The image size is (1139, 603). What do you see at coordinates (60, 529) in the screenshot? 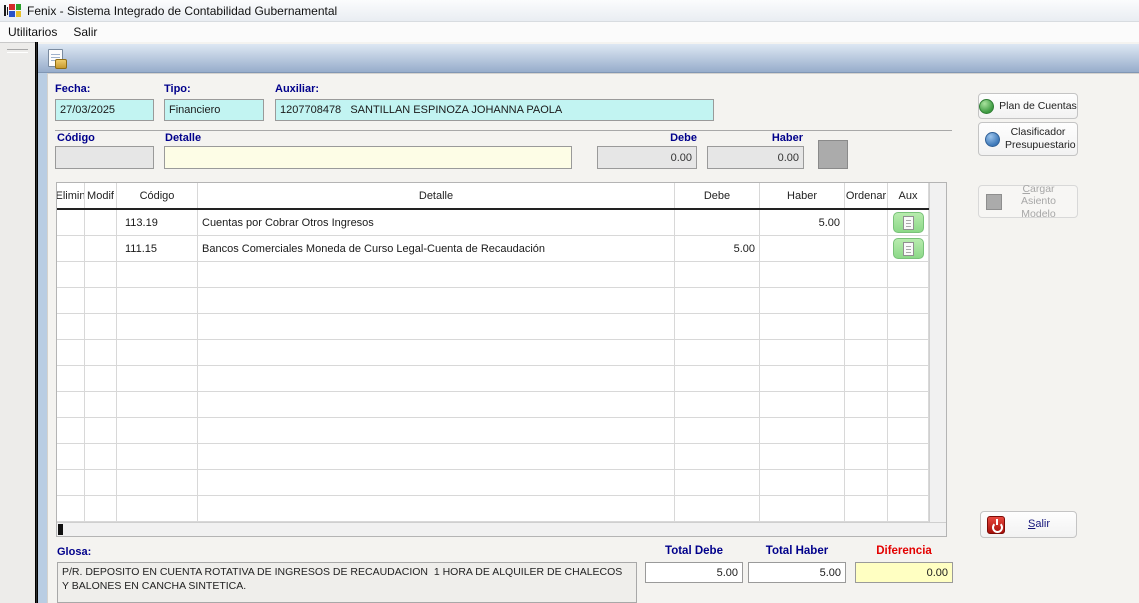
I see `horizontal-scrollbar-thumb` at bounding box center [60, 529].